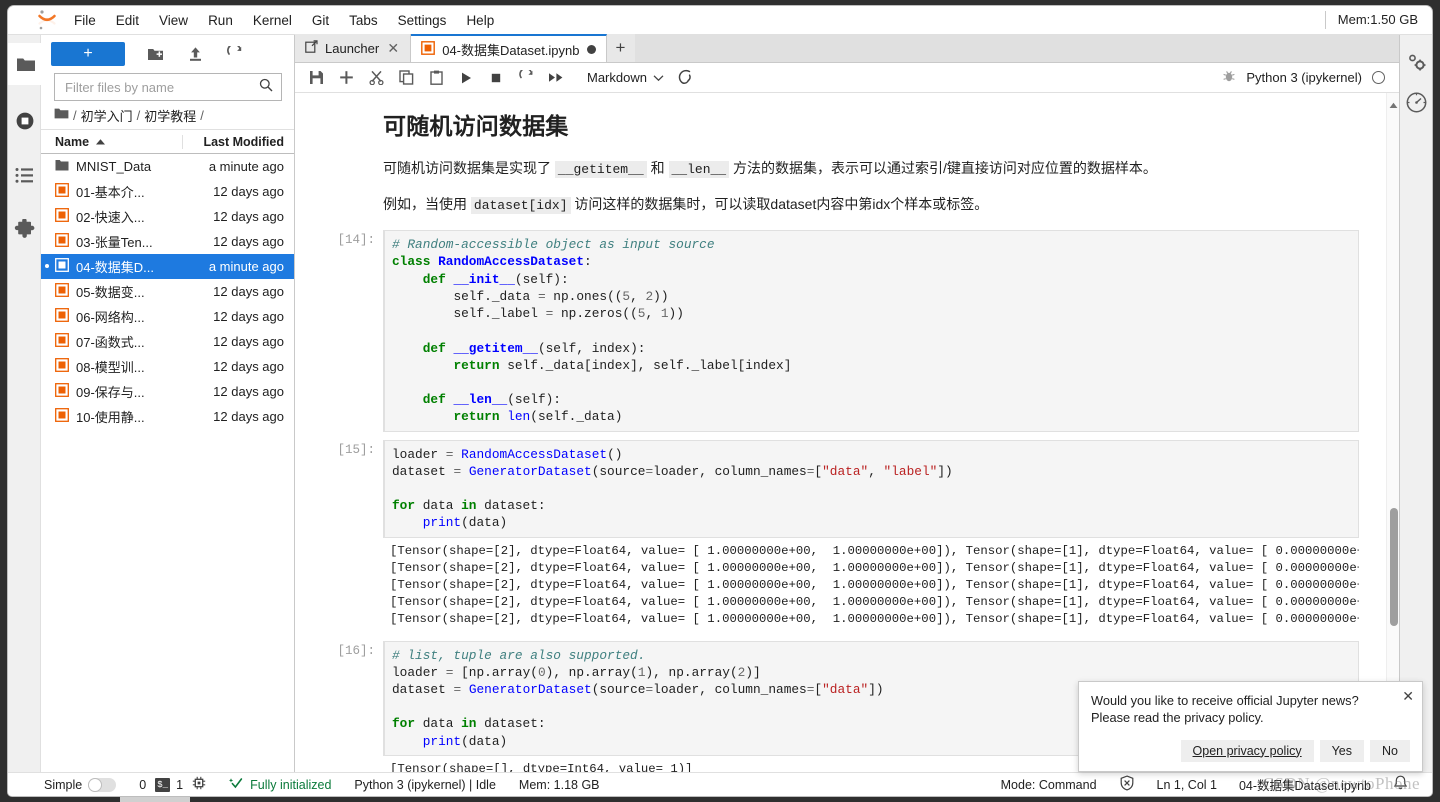  What do you see at coordinates (316, 78) in the screenshot?
I see `save-icon` at bounding box center [316, 78].